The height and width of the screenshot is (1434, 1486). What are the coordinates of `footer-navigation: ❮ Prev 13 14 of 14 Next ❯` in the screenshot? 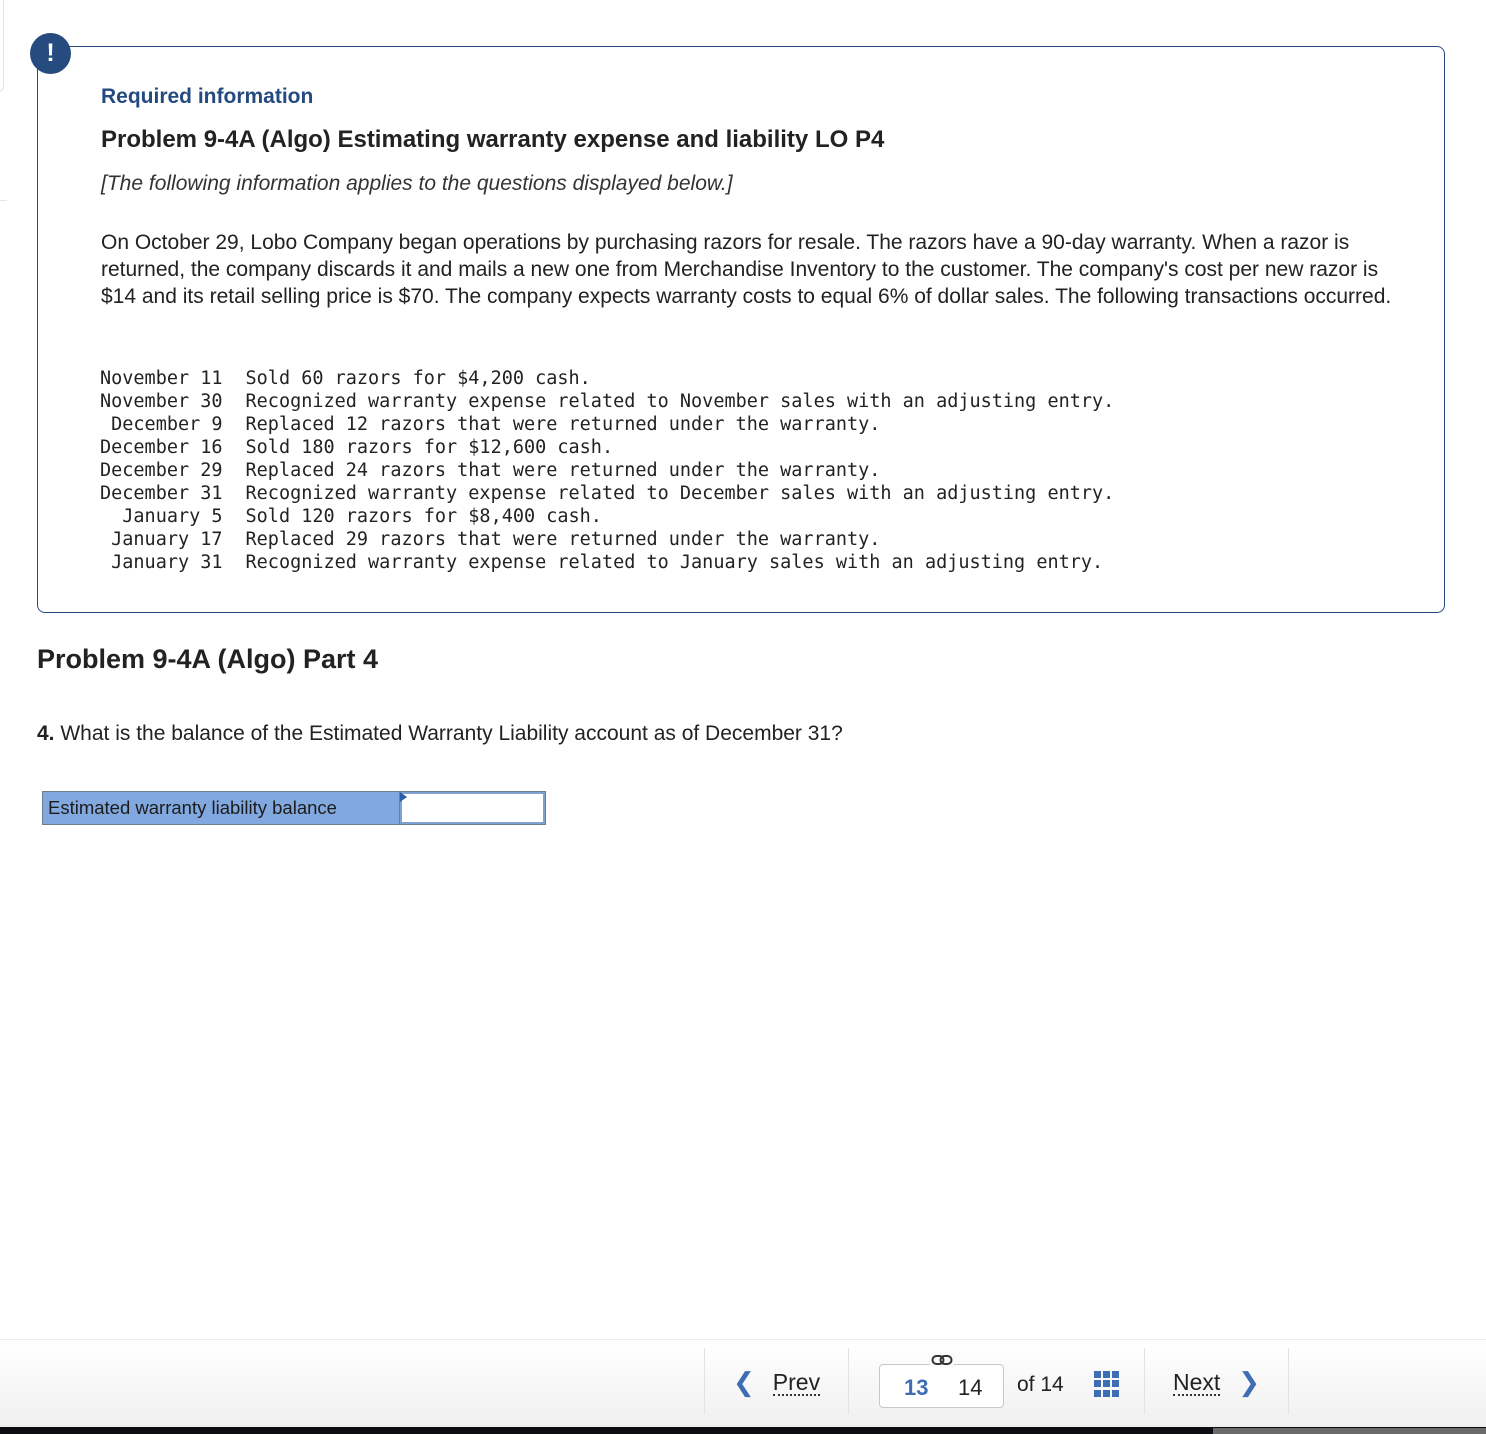 It's located at (743, 1383).